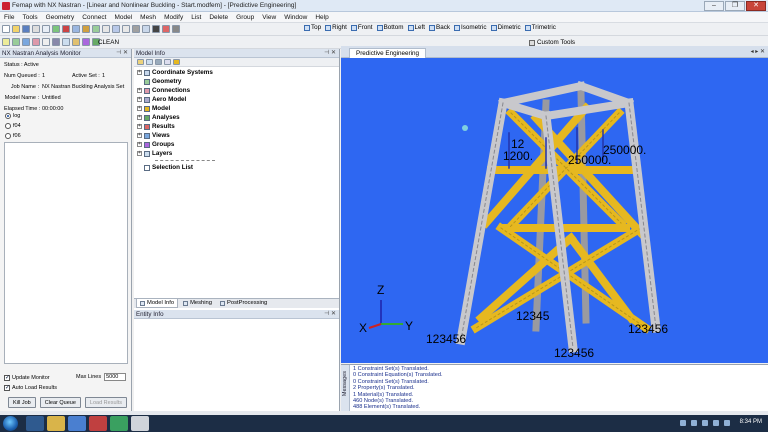 The height and width of the screenshot is (432, 768). I want to click on new-file-icon, so click(6, 29).